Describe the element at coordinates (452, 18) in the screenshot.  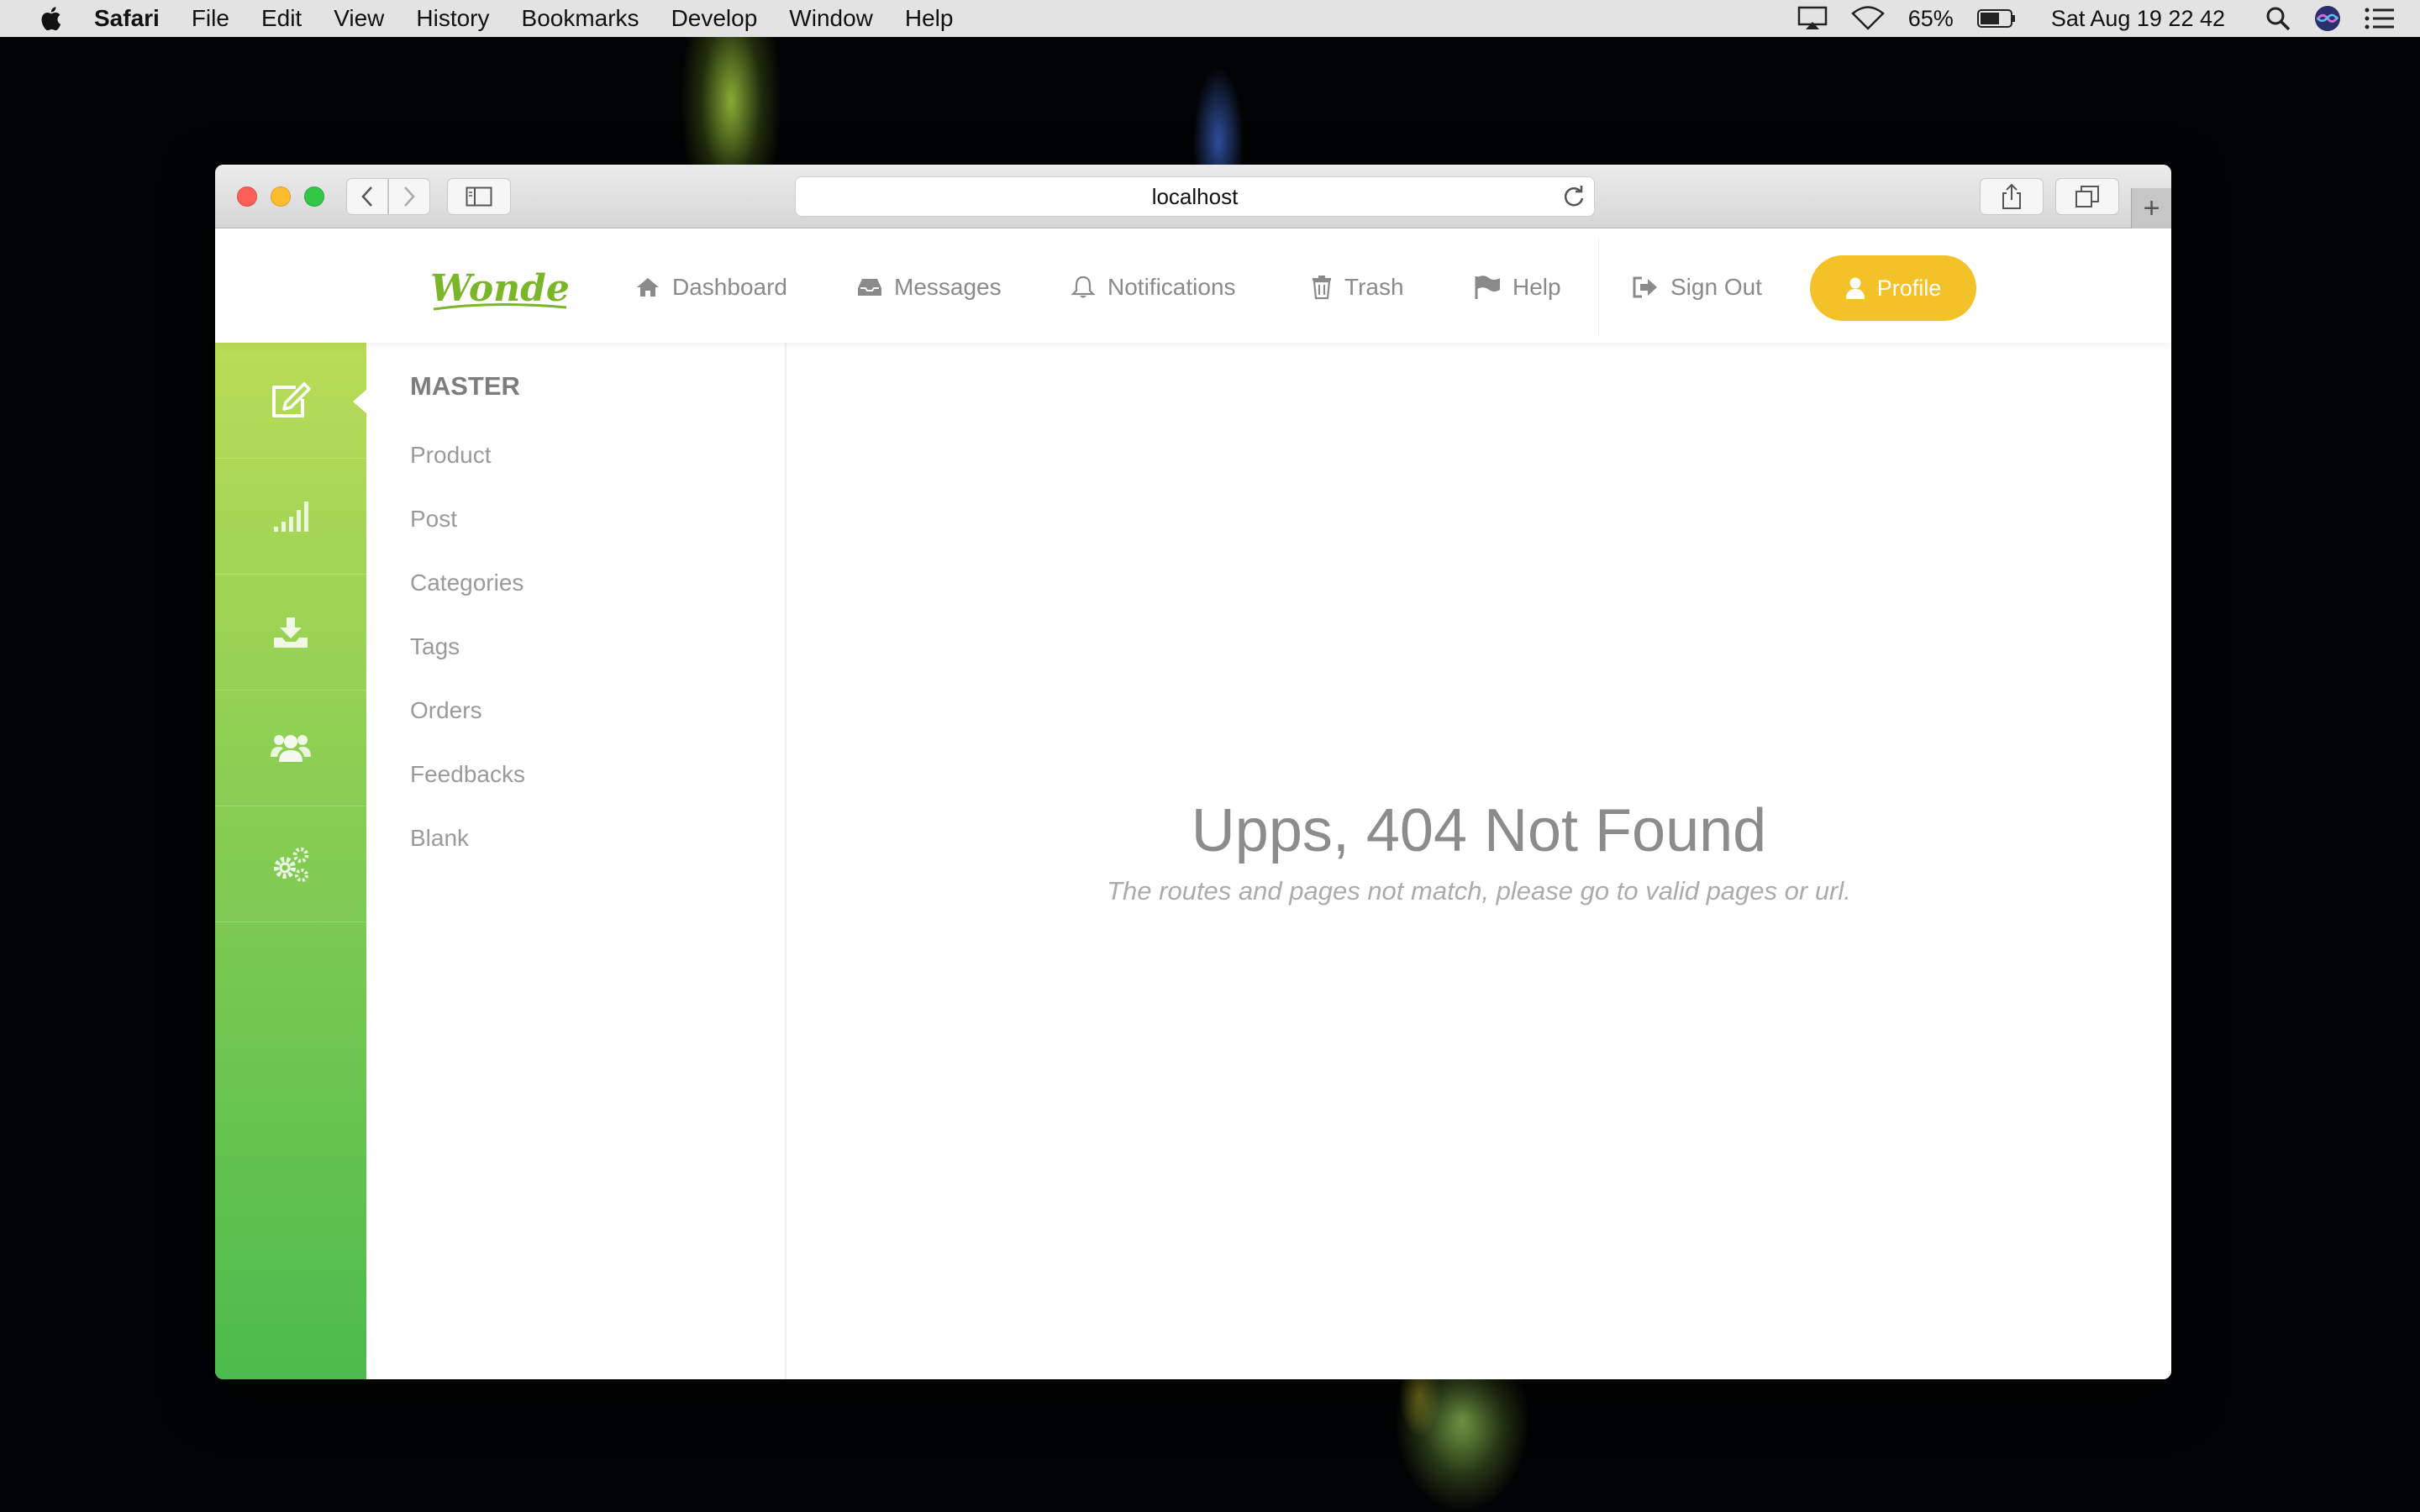
I see `menu-history: History` at that location.